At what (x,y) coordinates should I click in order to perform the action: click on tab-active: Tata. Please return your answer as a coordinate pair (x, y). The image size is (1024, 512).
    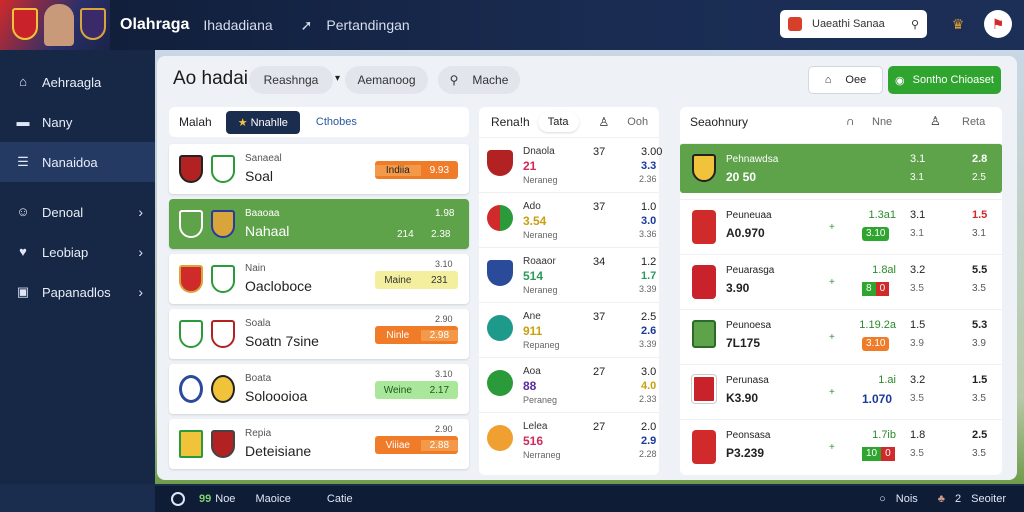
    Looking at the image, I should click on (558, 122).